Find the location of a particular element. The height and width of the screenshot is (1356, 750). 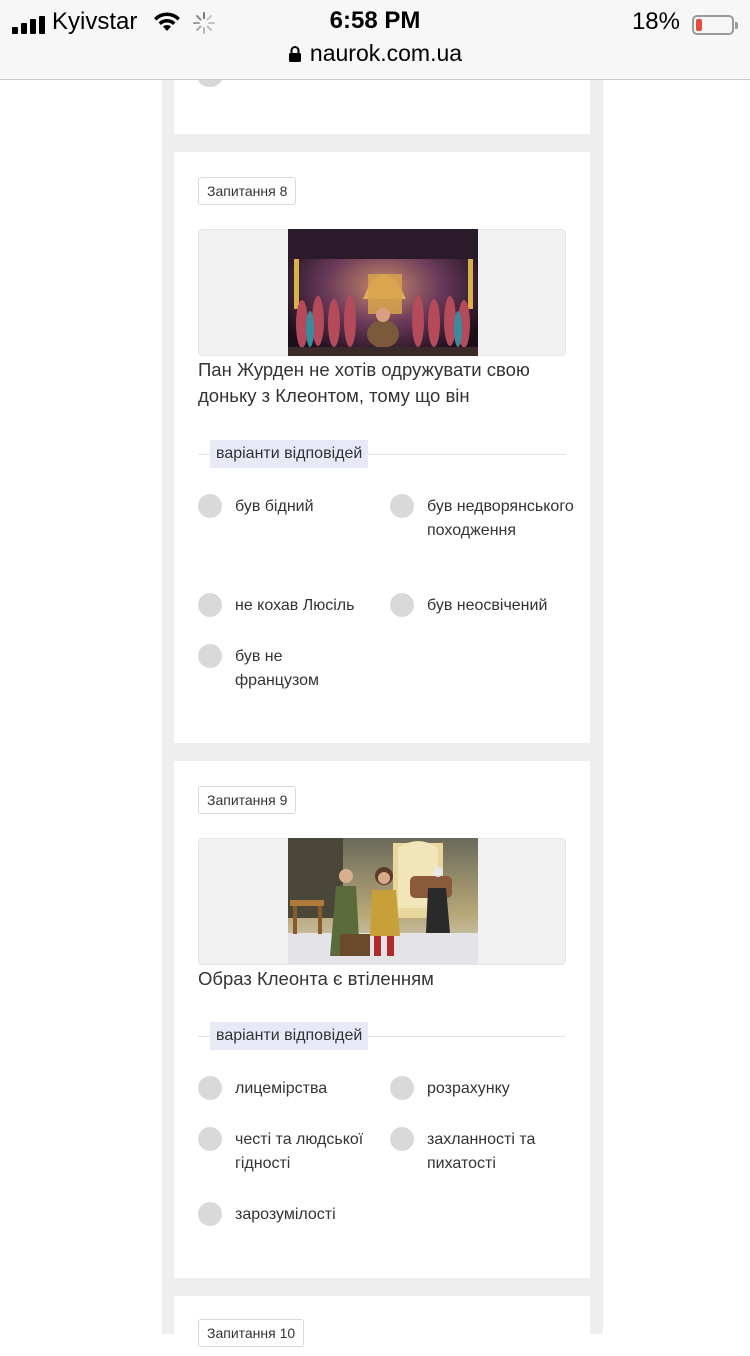

question-number-badge: Запитання 10 is located at coordinates (251, 1333).